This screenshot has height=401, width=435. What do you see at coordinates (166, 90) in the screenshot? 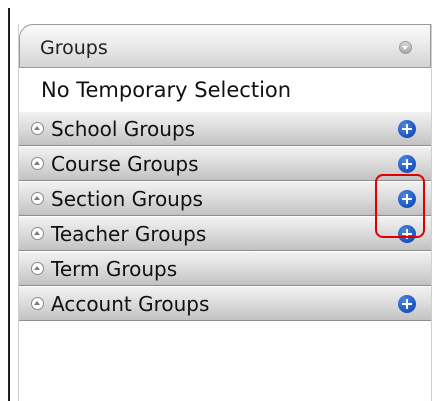
I see `temporary-selection-text: No Temporary Selection` at bounding box center [166, 90].